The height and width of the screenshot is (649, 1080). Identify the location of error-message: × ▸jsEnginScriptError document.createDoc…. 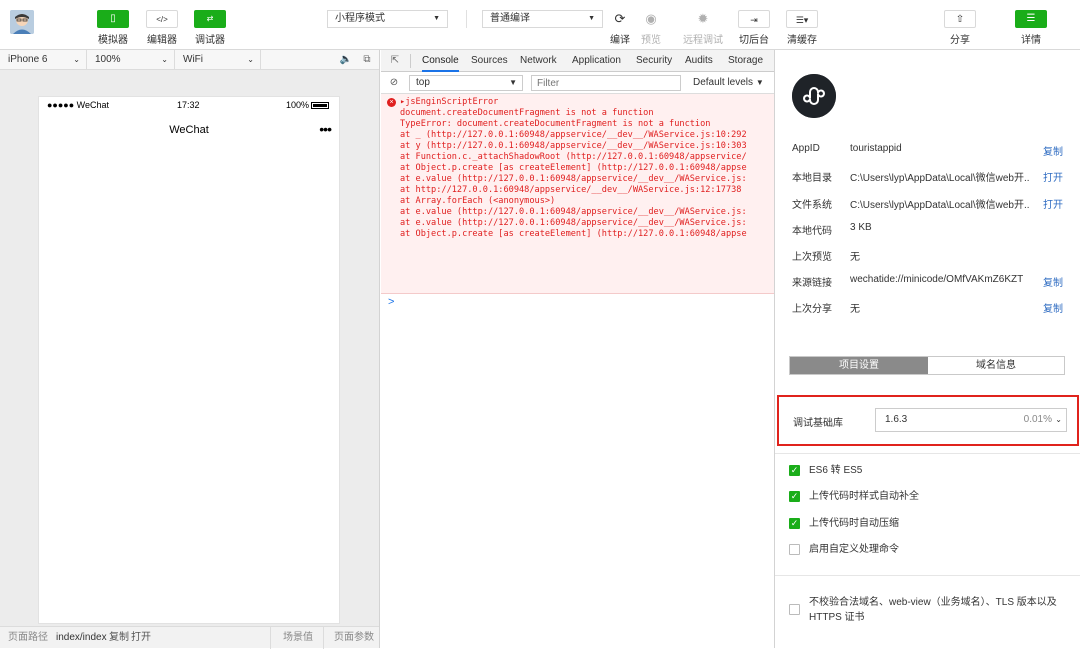
(577, 194).